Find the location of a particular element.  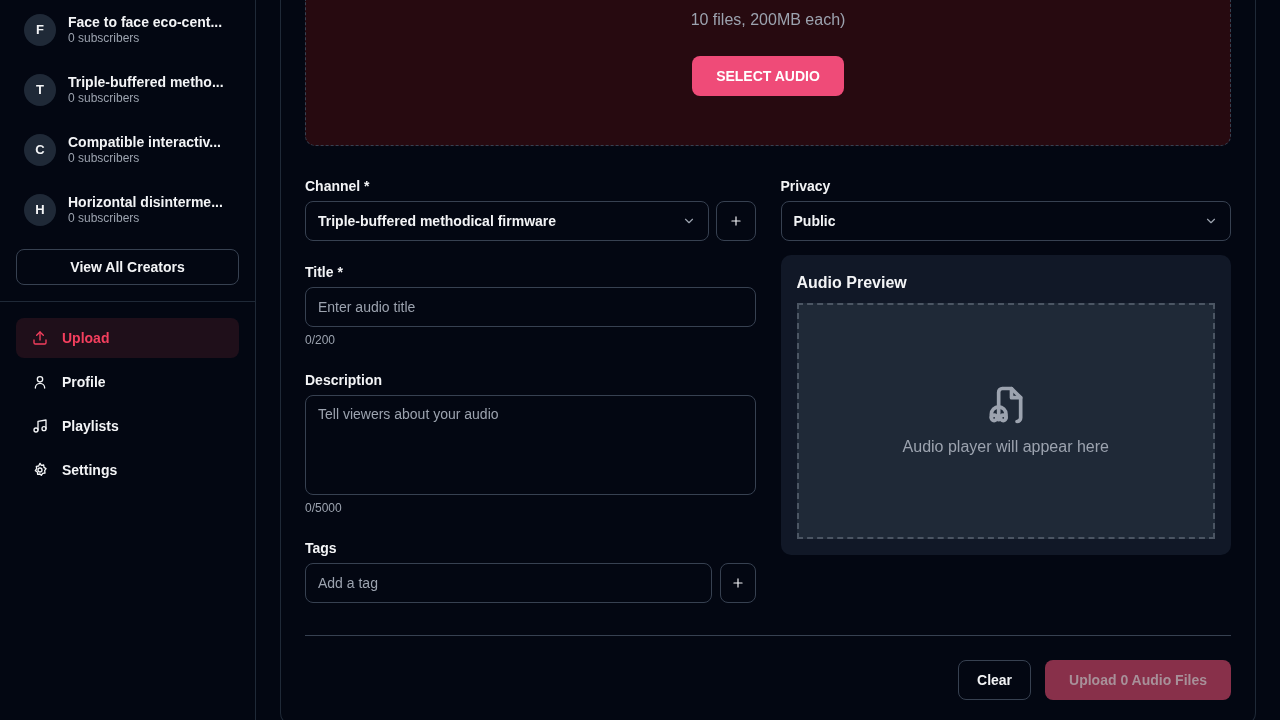

field-label: Privacy is located at coordinates (806, 186).